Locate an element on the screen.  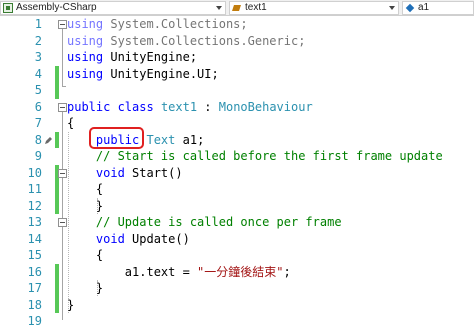
csharp-project-icon is located at coordinates (8, 8).